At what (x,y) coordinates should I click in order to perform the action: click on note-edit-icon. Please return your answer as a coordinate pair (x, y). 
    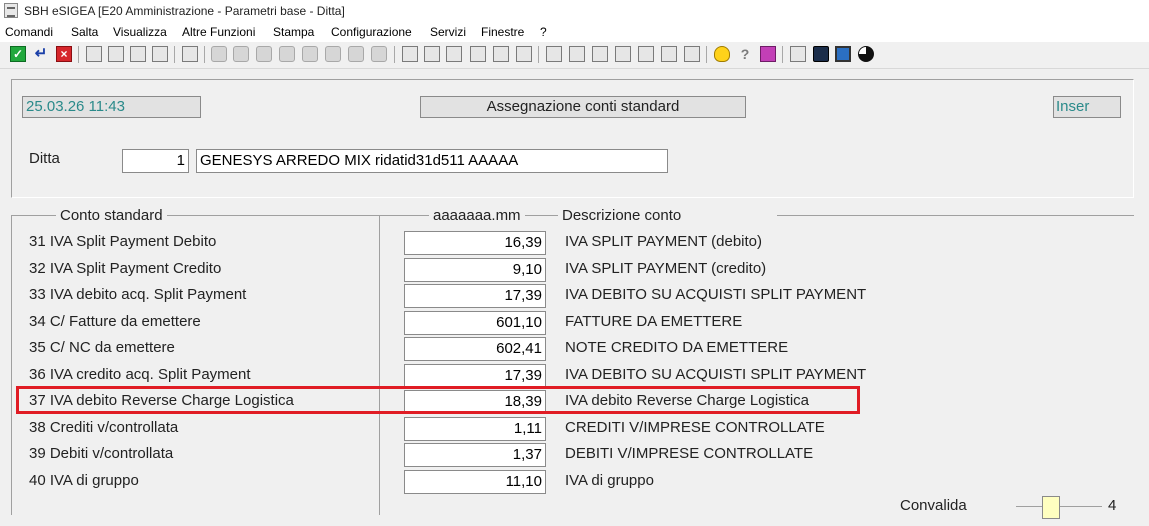
    Looking at the image, I should click on (138, 54).